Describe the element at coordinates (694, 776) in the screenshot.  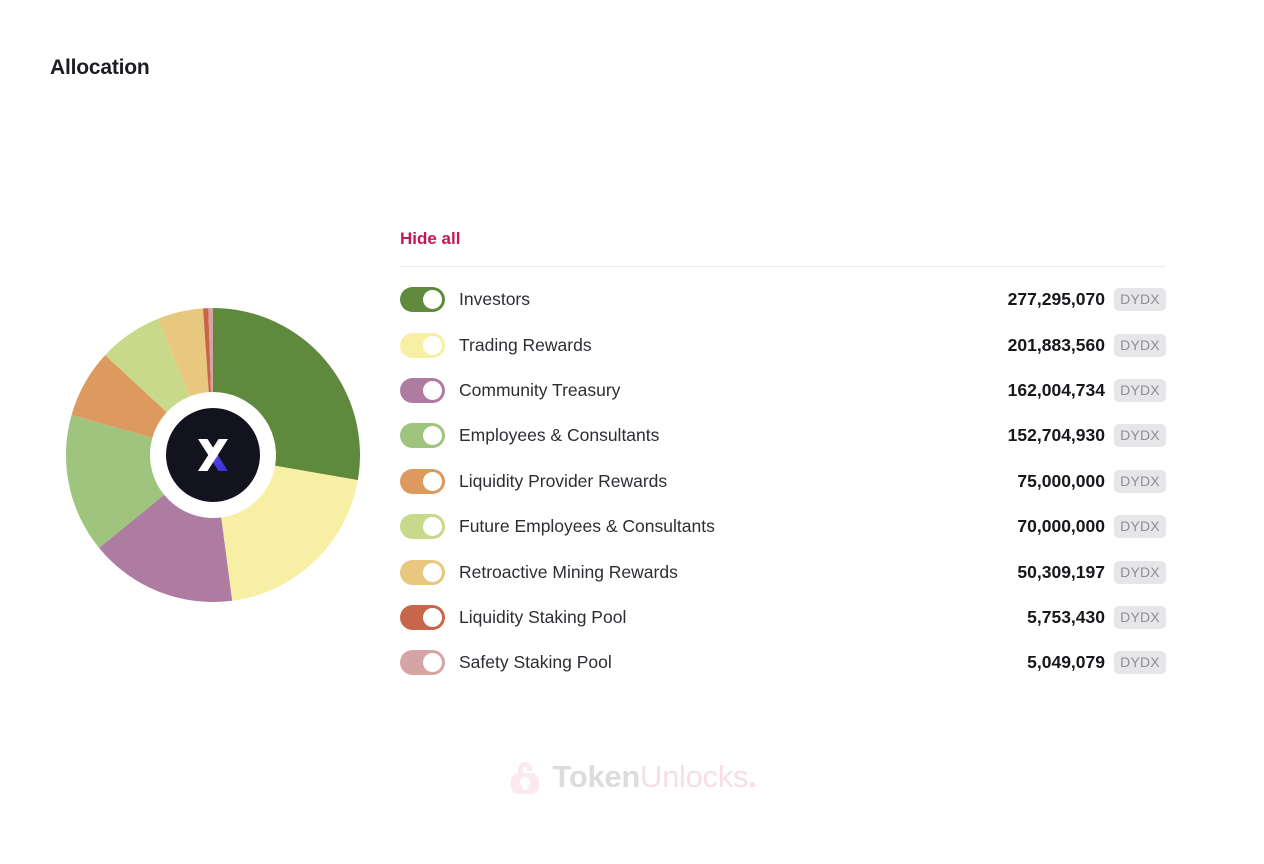
I see `watermark-unlocks: Unlocks` at that location.